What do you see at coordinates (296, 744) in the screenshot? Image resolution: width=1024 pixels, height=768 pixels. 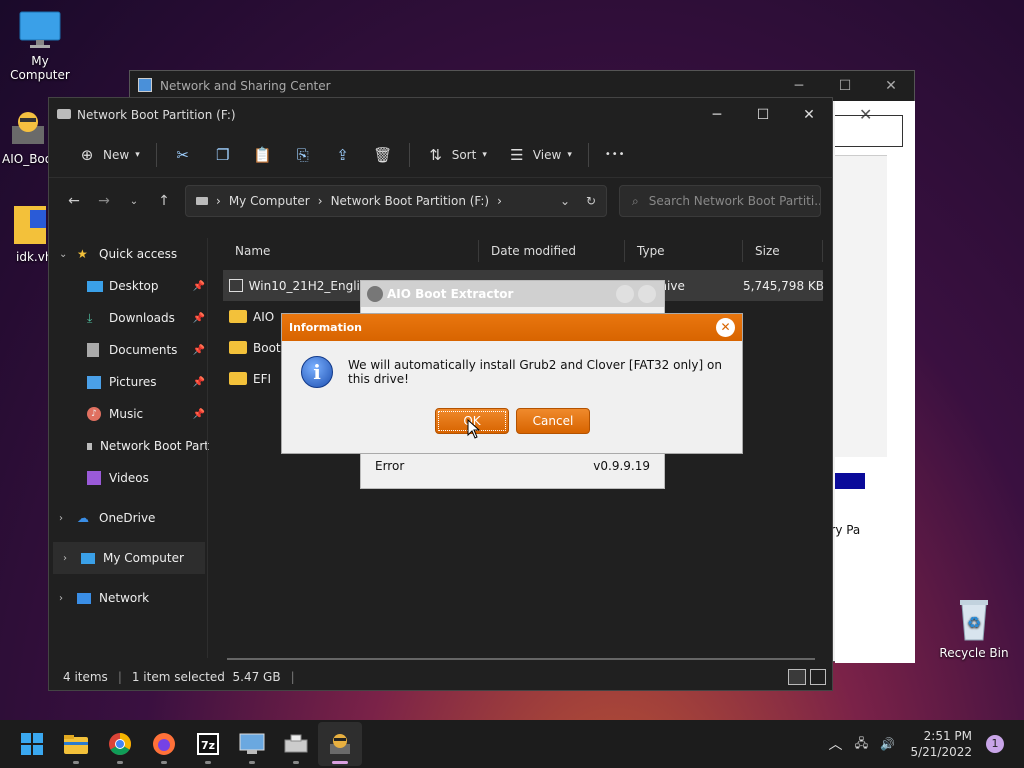 I see `taskbar-app-drive-tool` at bounding box center [296, 744].